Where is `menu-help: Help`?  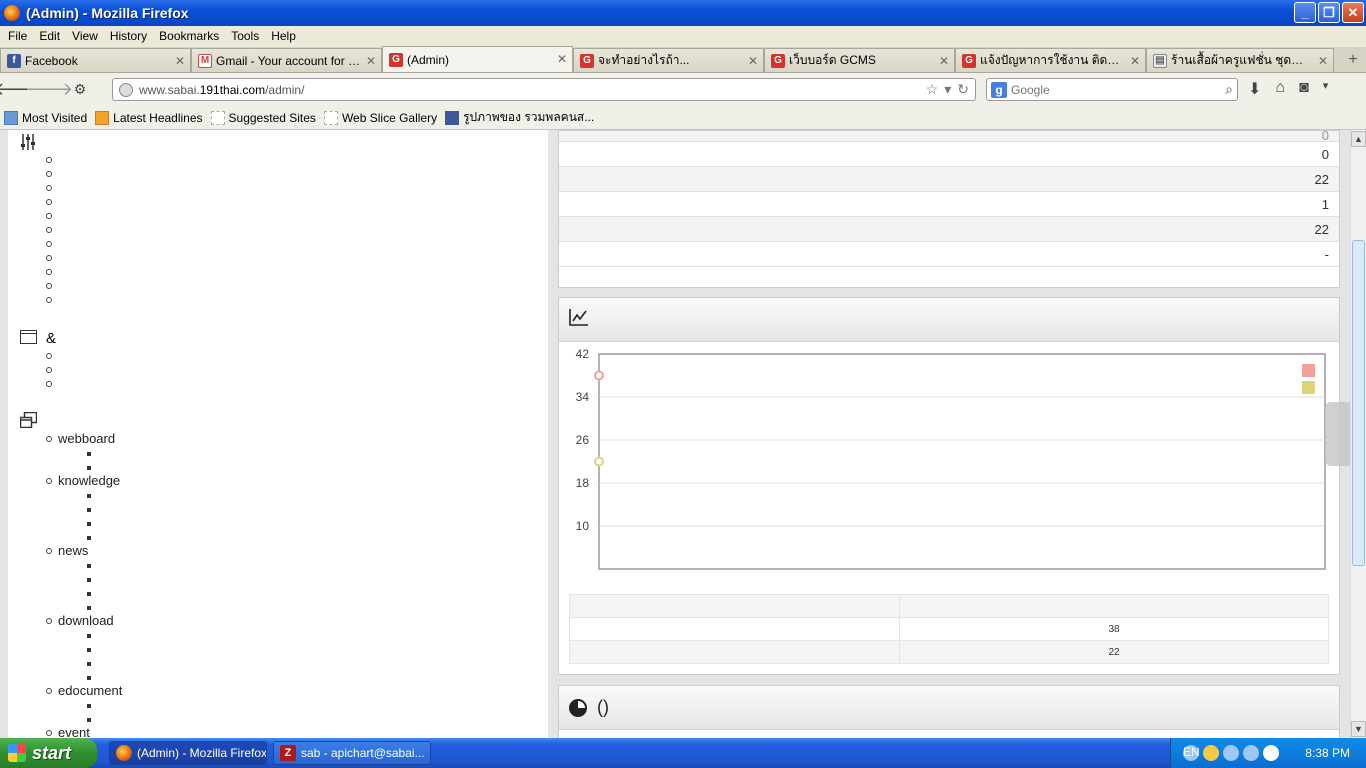
menu-help: Help is located at coordinates (283, 36).